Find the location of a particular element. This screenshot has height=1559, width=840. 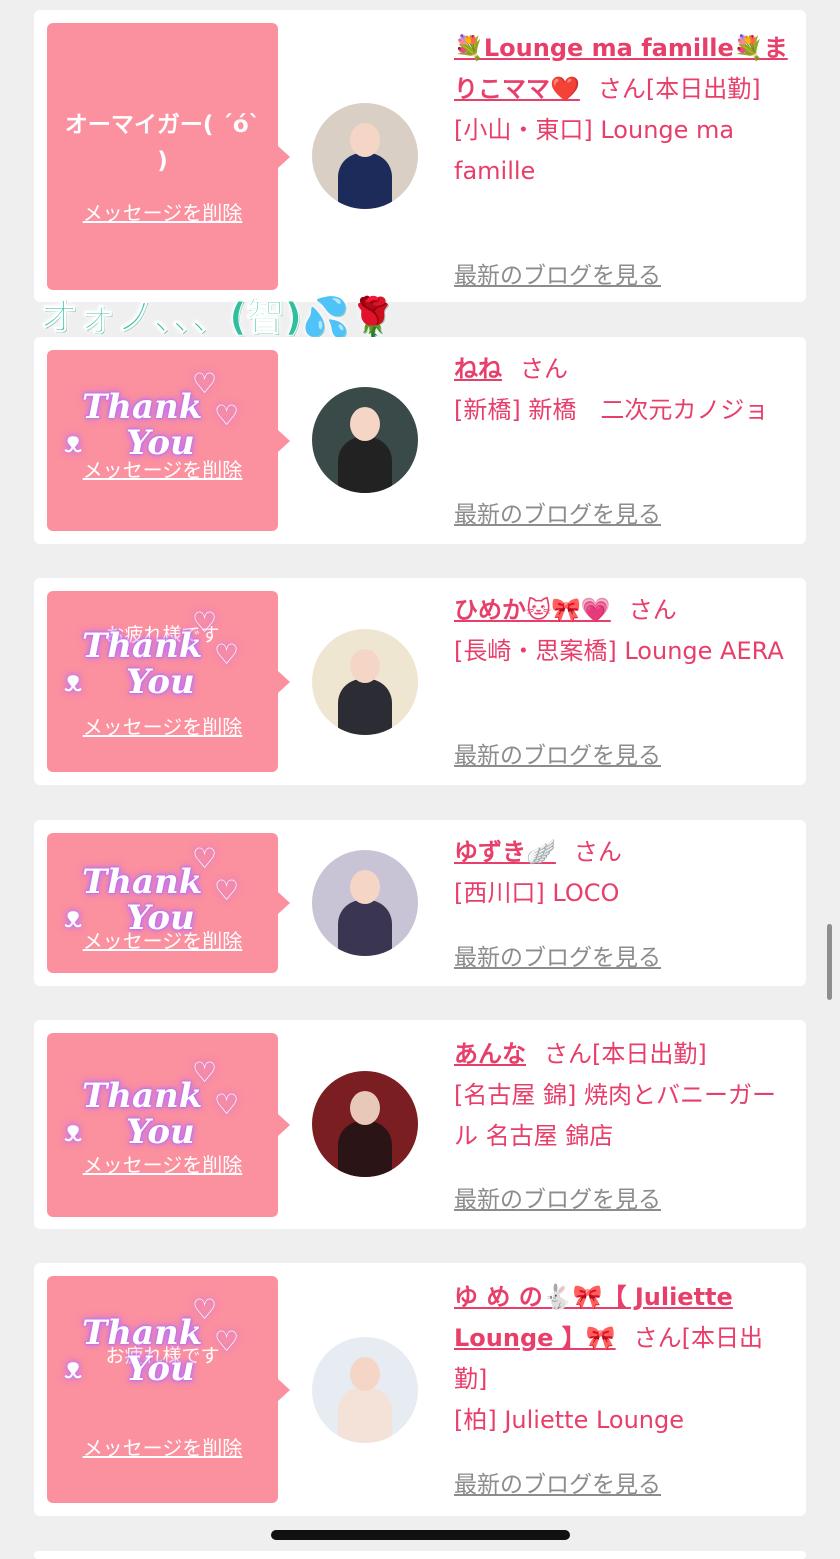

shop-text: [小山・東口] Lounge ma famille is located at coordinates (594, 150).